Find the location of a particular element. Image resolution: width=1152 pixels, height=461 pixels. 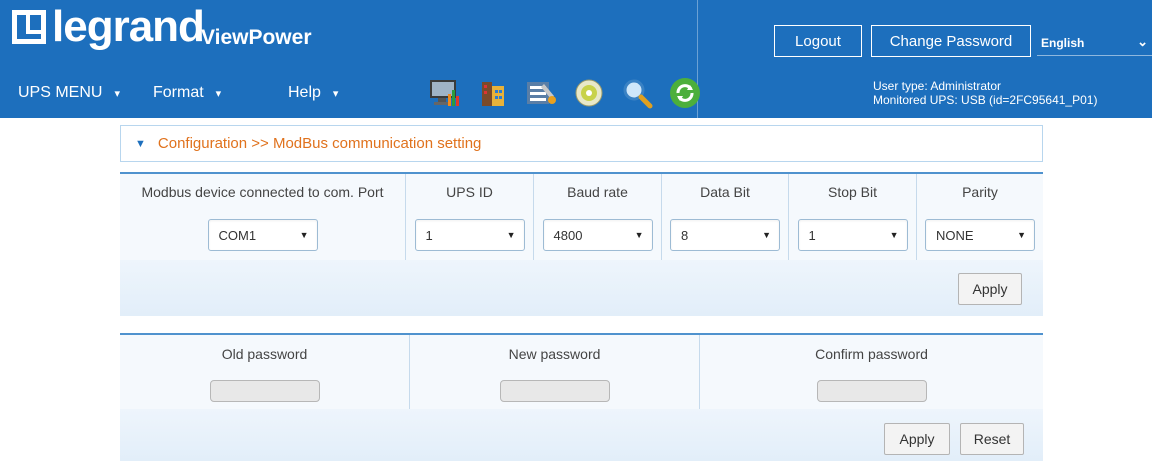

header-confirm-password: Confirm password is located at coordinates (871, 354).